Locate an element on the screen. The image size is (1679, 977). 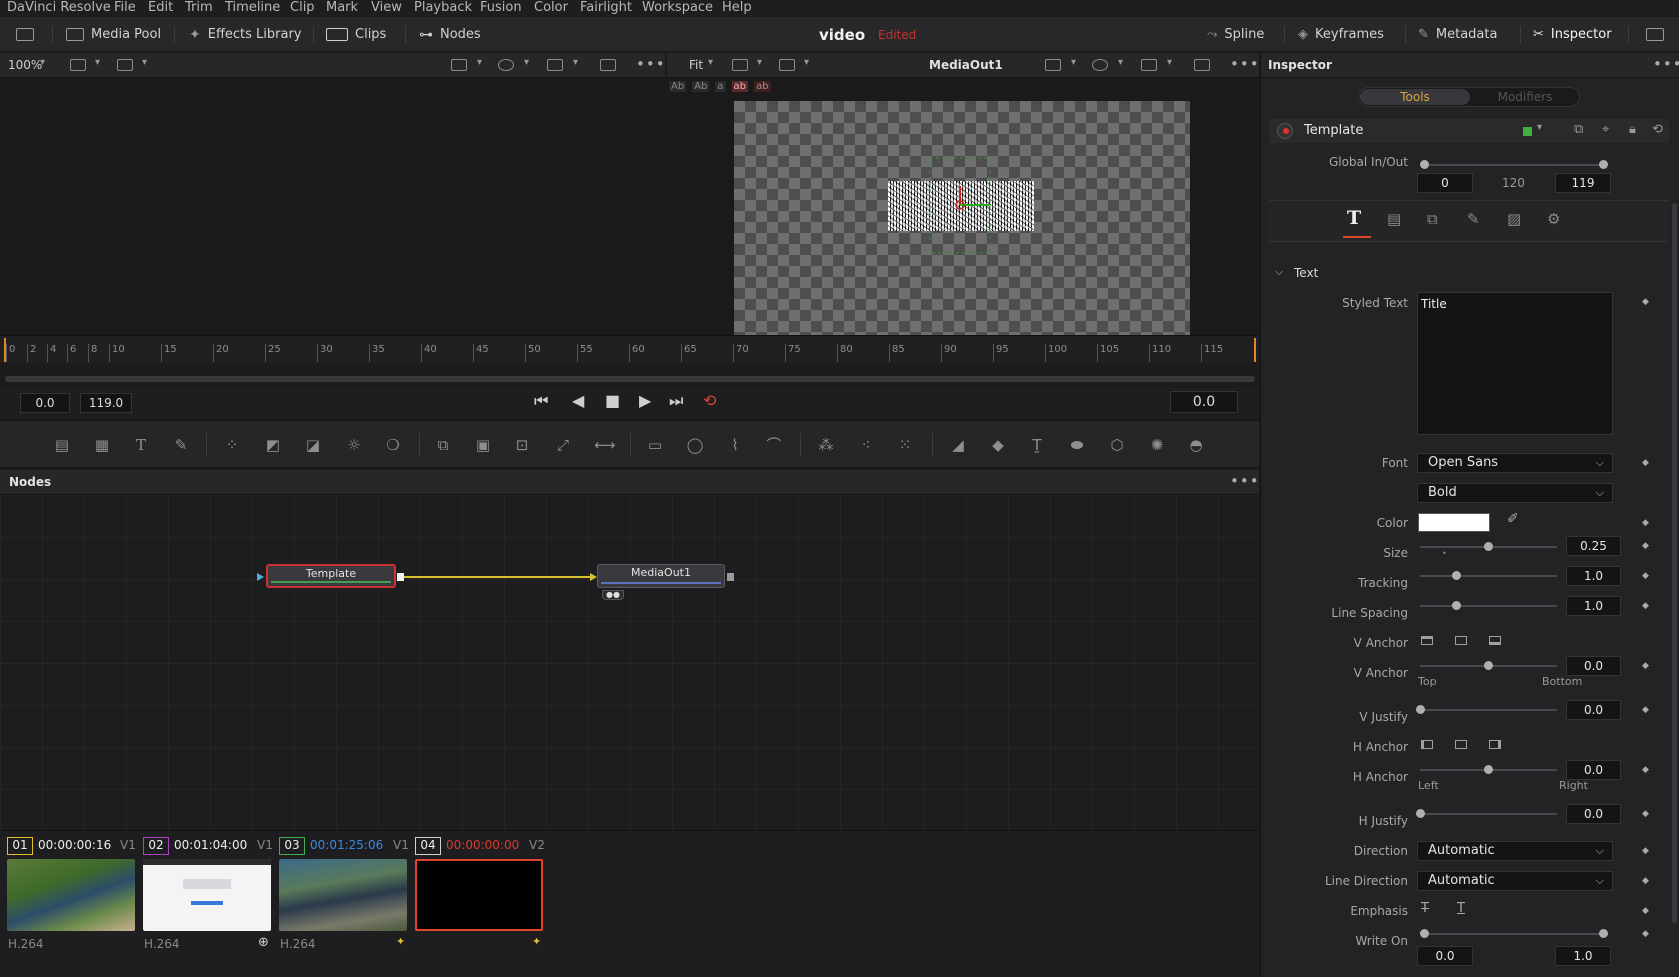
merge-tool-icon: ⧉ is located at coordinates (443, 445).